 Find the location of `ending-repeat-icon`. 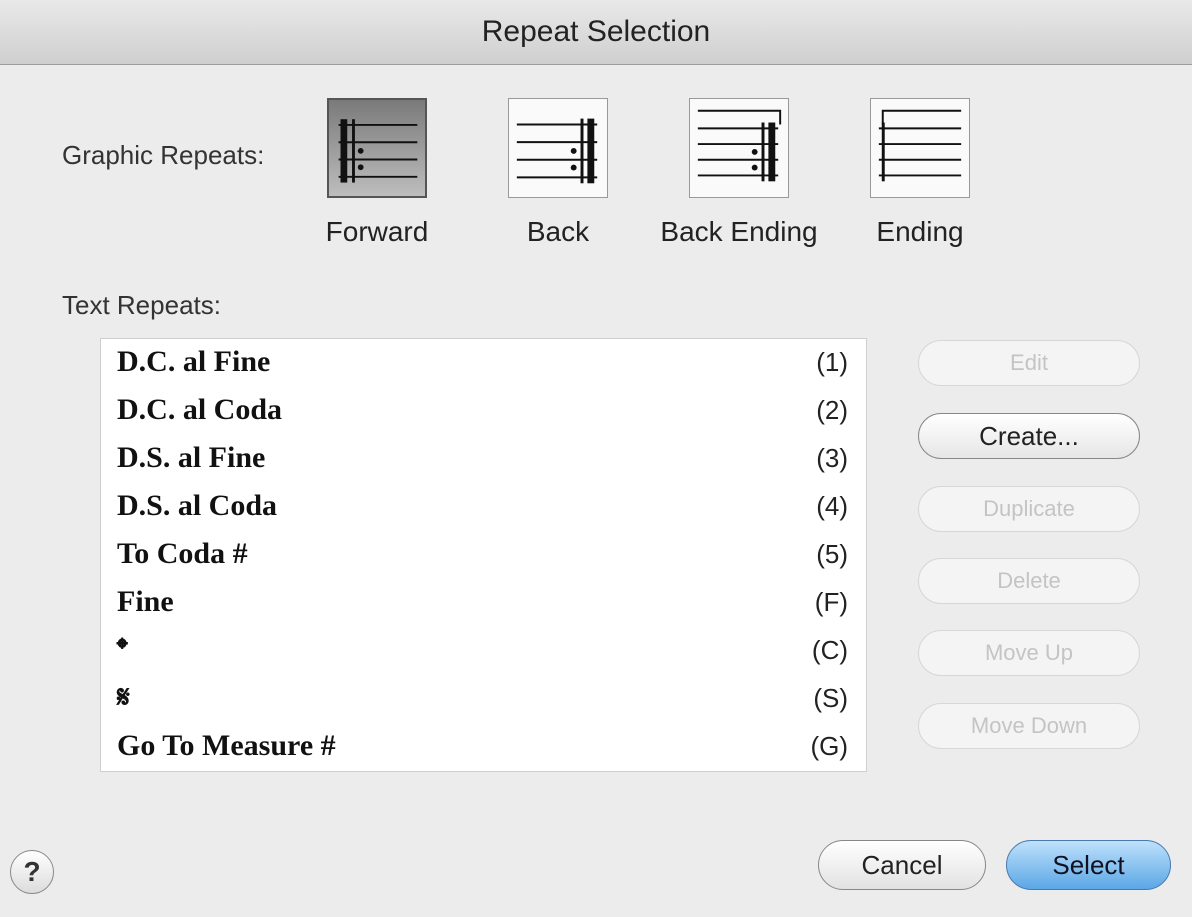

ending-repeat-icon is located at coordinates (920, 145).